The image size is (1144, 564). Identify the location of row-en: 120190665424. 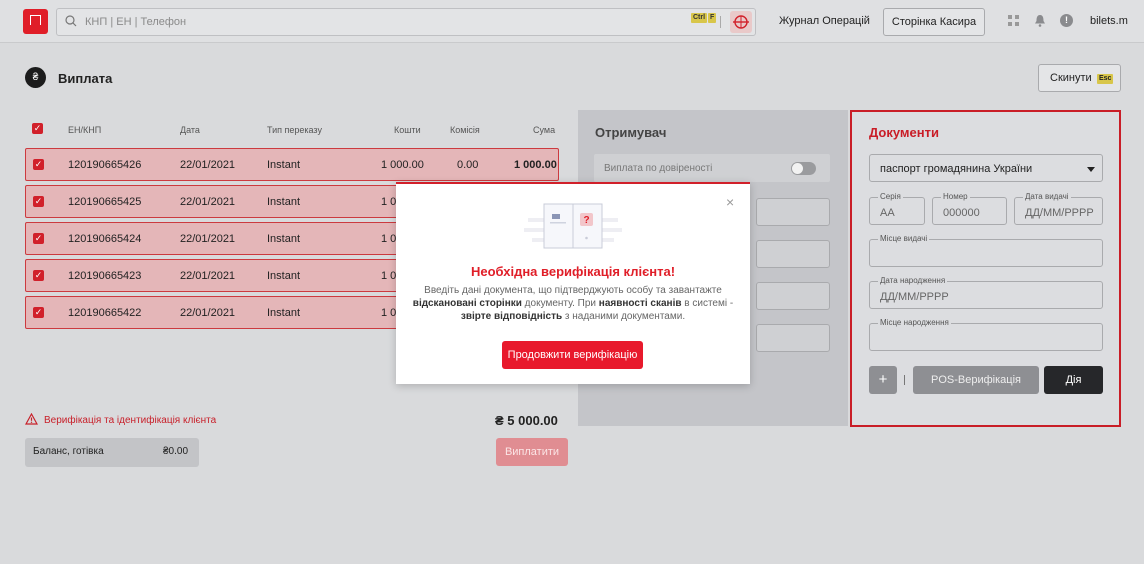
(105, 239).